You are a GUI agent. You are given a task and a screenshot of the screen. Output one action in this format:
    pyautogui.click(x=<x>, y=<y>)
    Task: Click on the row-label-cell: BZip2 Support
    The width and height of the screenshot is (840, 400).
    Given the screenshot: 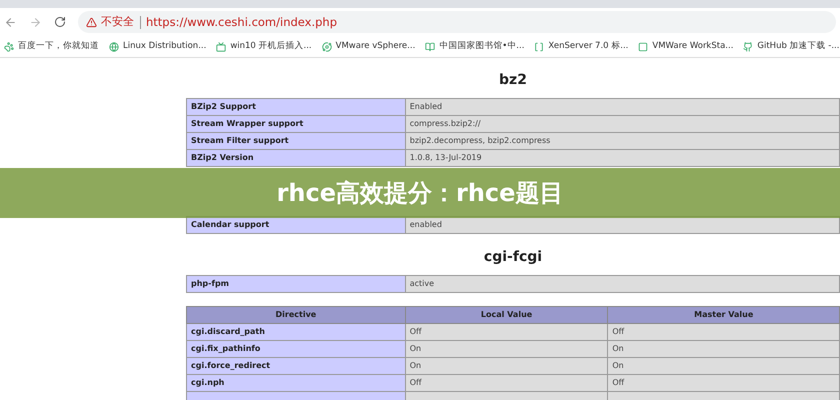 What is the action you would take?
    pyautogui.click(x=296, y=107)
    